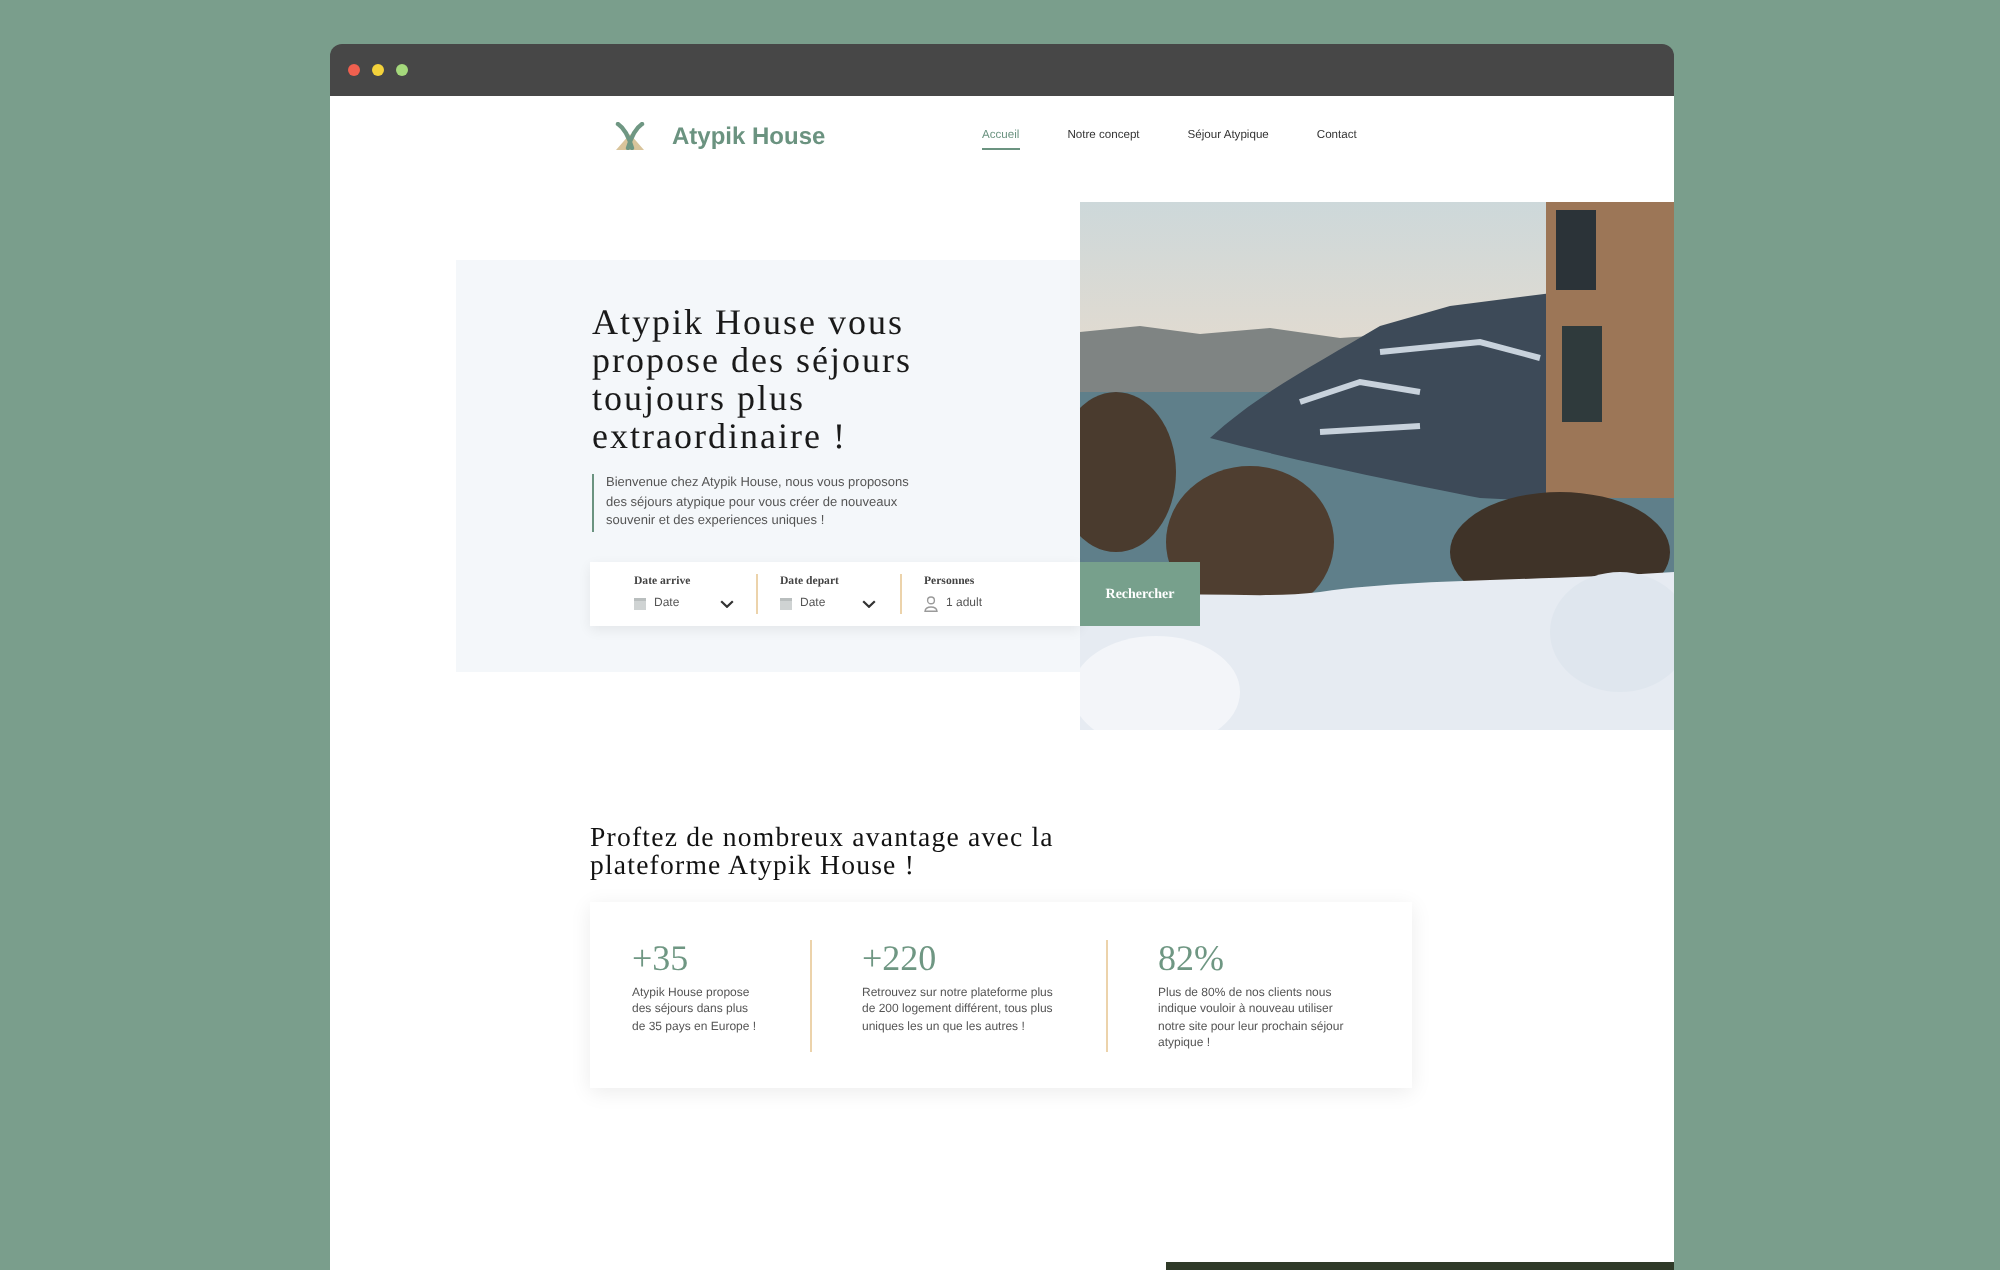 Image resolution: width=2000 pixels, height=1270 pixels. I want to click on section-heading: Proftez de nombreux avantage avec la plateforme Atypik House !, so click(823, 852).